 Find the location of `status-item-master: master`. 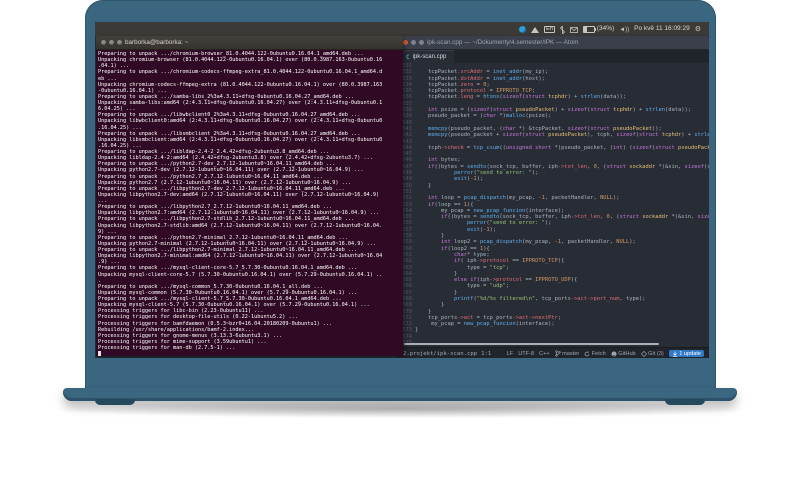

status-item-master: master is located at coordinates (567, 353).